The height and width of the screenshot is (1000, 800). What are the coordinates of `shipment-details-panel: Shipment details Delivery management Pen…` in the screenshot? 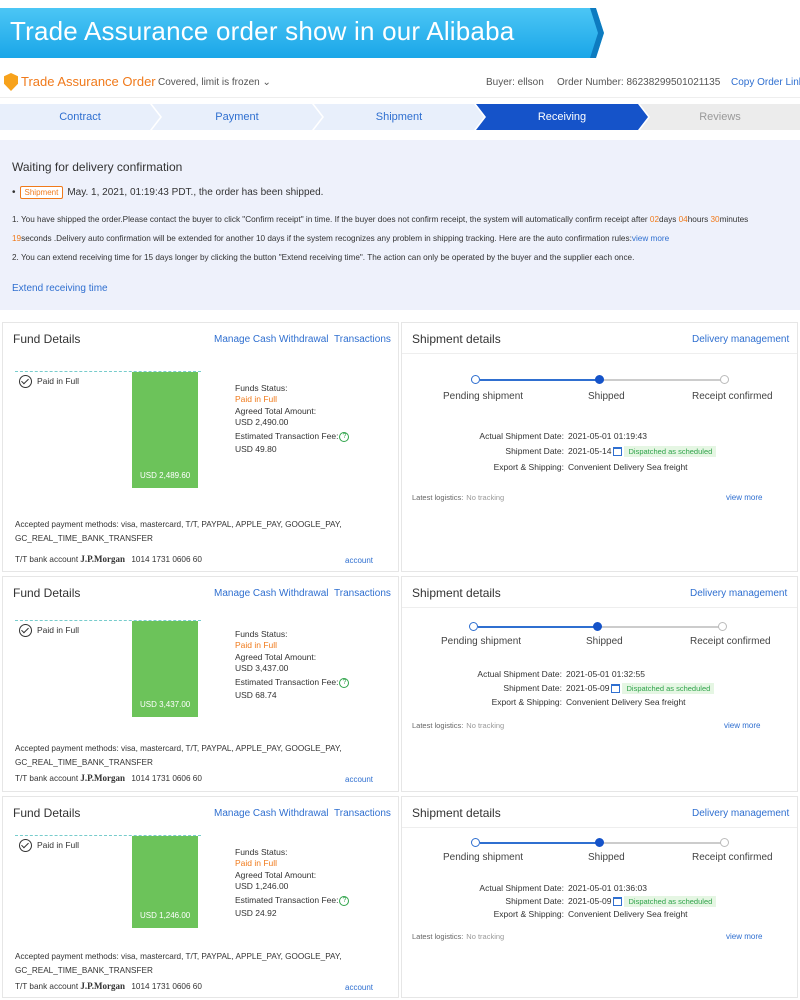 It's located at (599, 897).